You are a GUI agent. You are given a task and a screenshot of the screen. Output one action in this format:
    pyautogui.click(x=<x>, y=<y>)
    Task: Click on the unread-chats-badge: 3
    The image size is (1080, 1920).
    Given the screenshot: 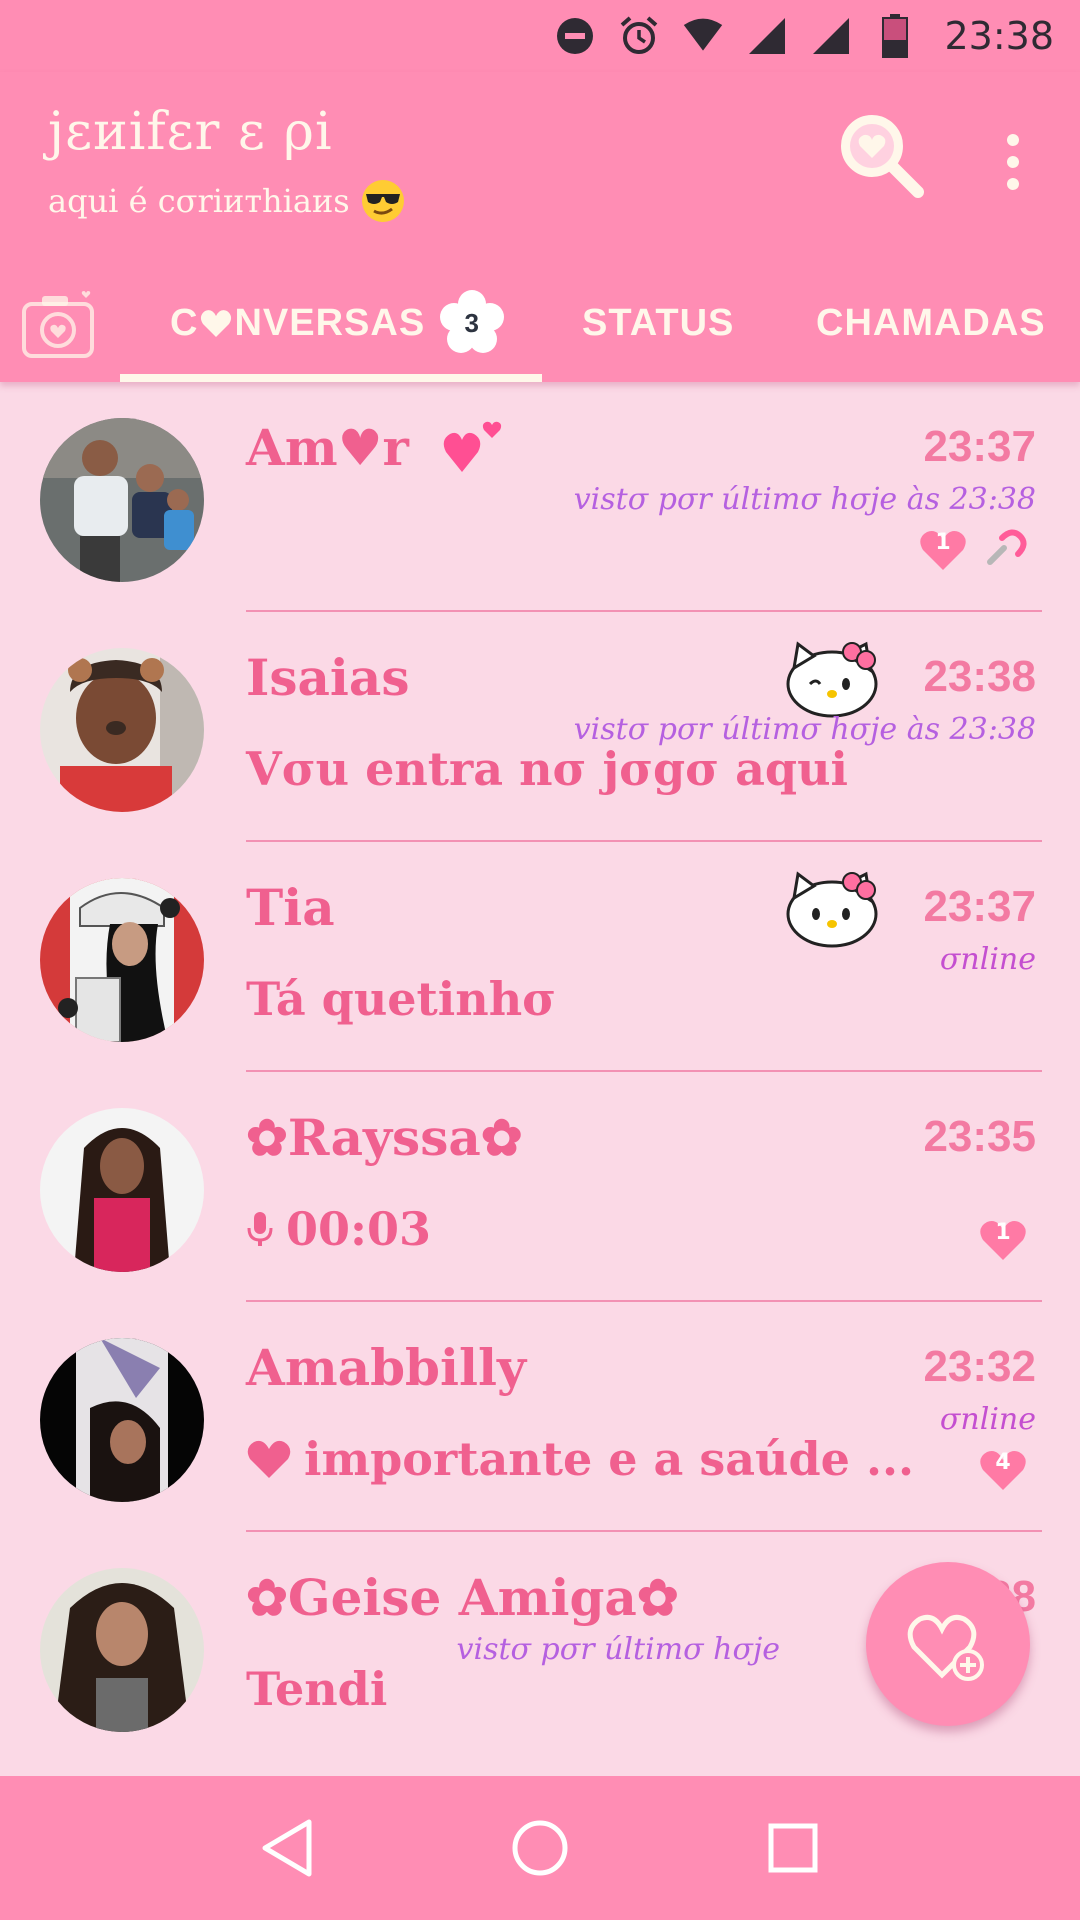 What is the action you would take?
    pyautogui.click(x=472, y=323)
    